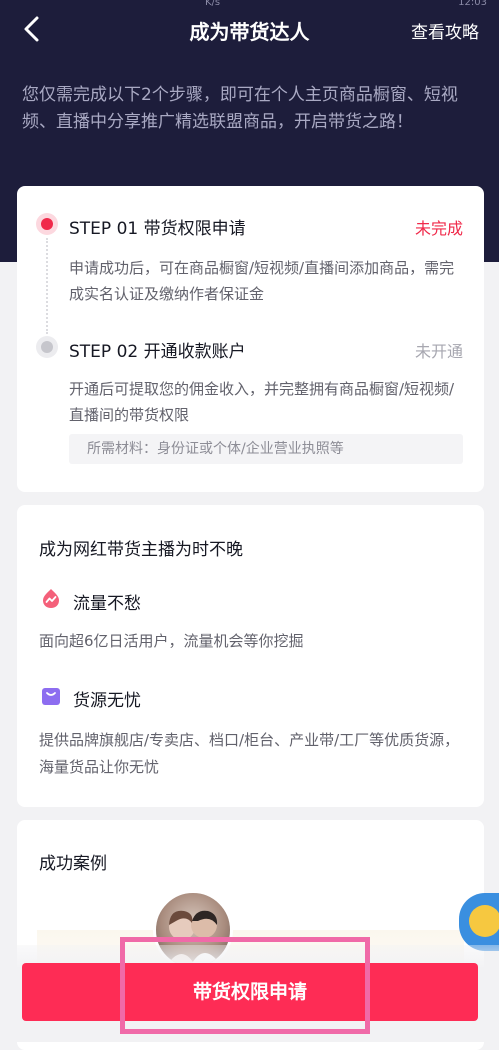 This screenshot has height=1050, width=499. I want to click on step-2-indicator, so click(47, 347).